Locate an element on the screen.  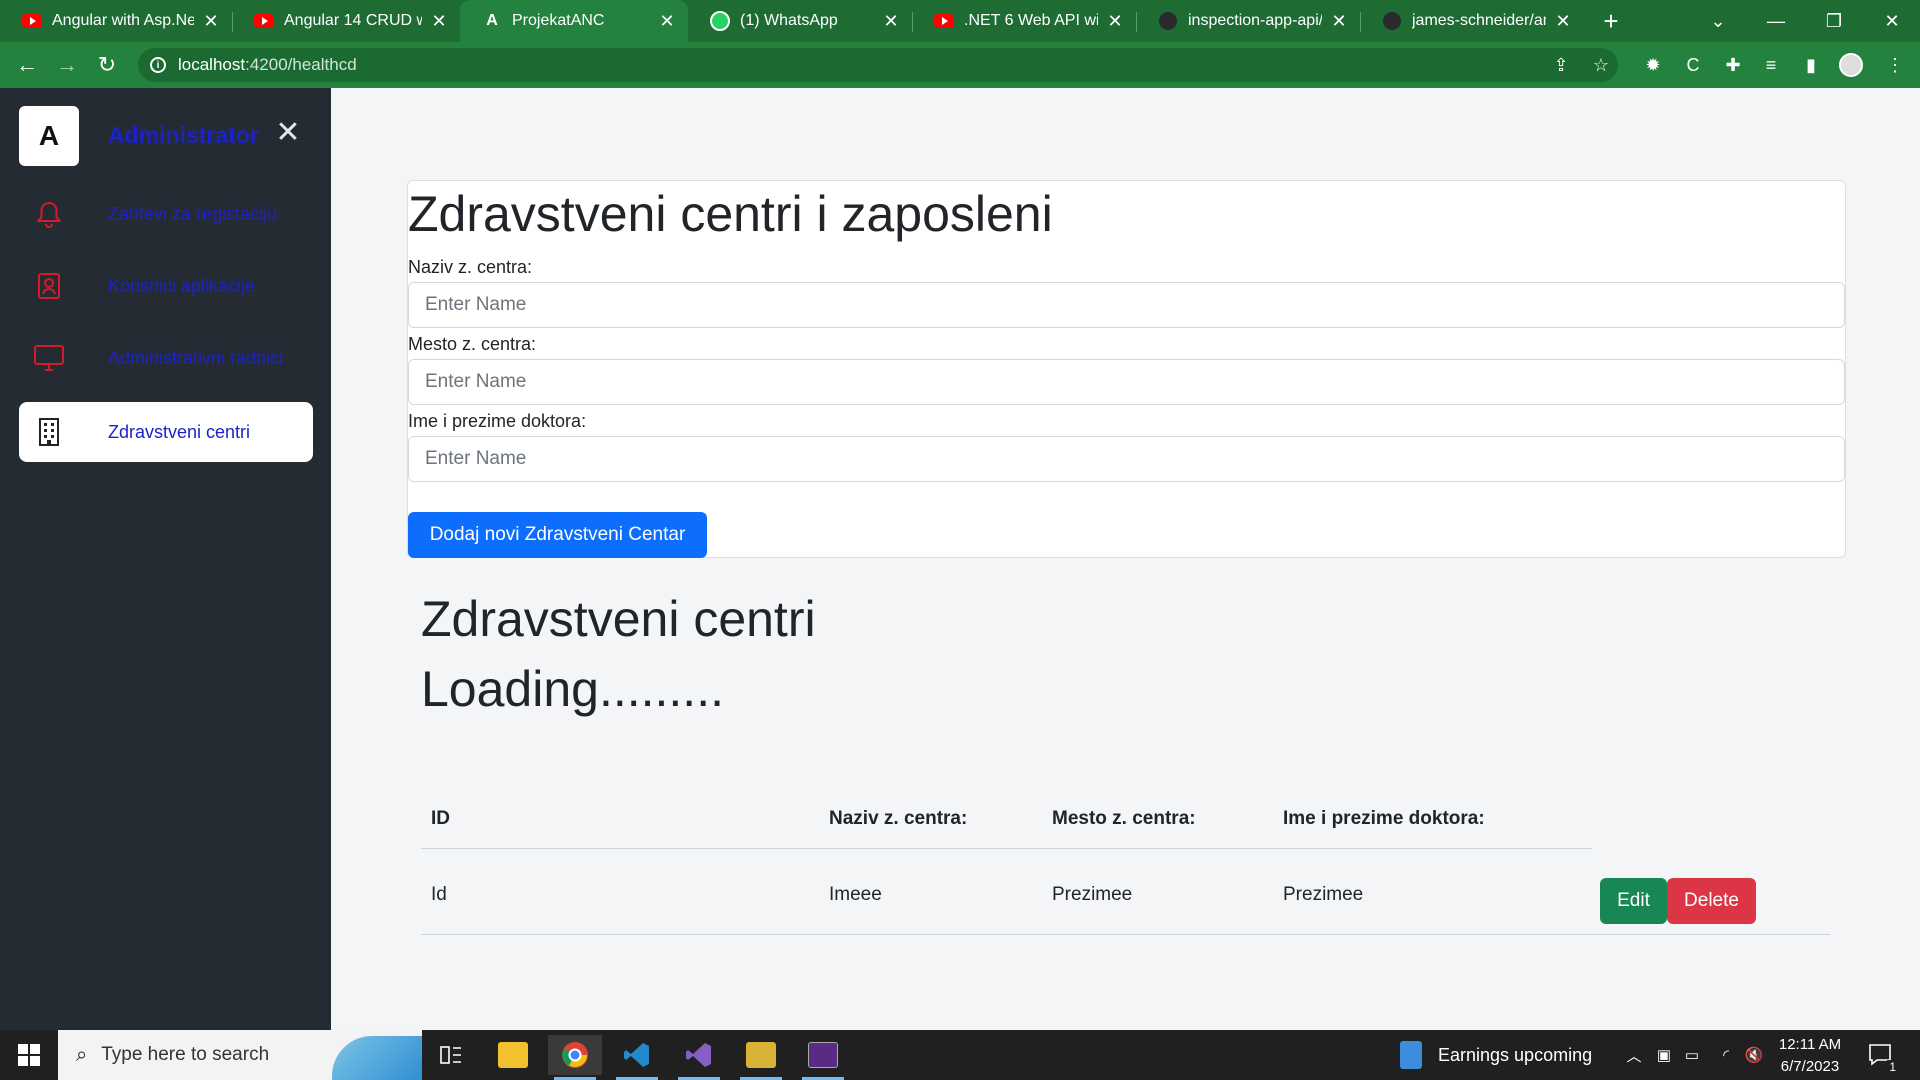
bell-icon is located at coordinates (49, 214).